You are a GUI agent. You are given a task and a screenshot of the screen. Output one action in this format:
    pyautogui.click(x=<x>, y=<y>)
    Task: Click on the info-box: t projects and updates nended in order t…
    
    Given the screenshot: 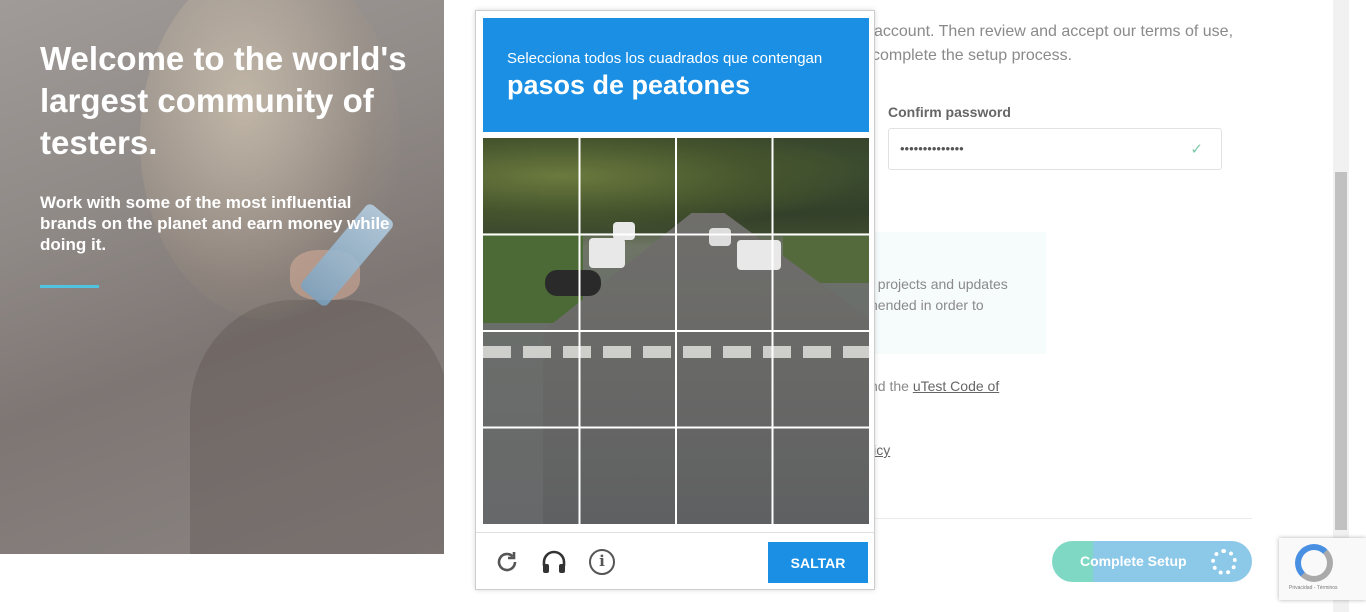 What is the action you would take?
    pyautogui.click(x=953, y=293)
    